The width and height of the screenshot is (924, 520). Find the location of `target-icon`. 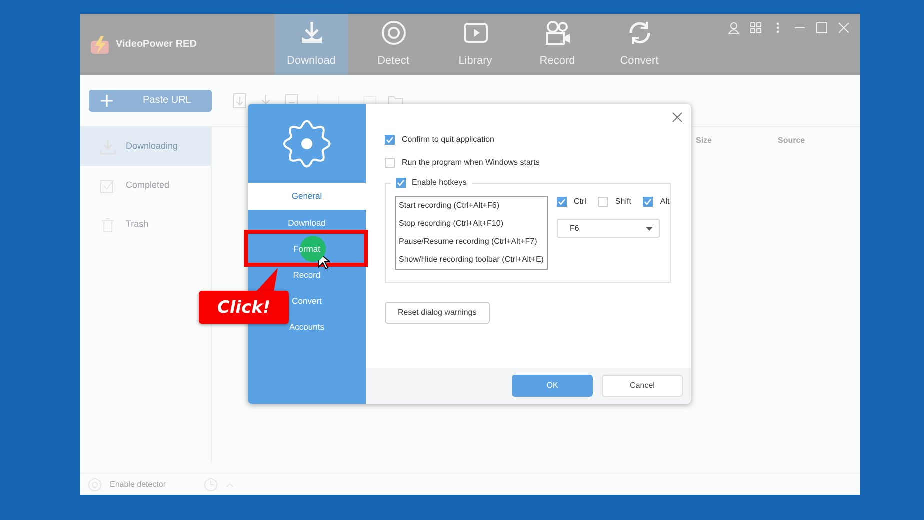

target-icon is located at coordinates (394, 33).